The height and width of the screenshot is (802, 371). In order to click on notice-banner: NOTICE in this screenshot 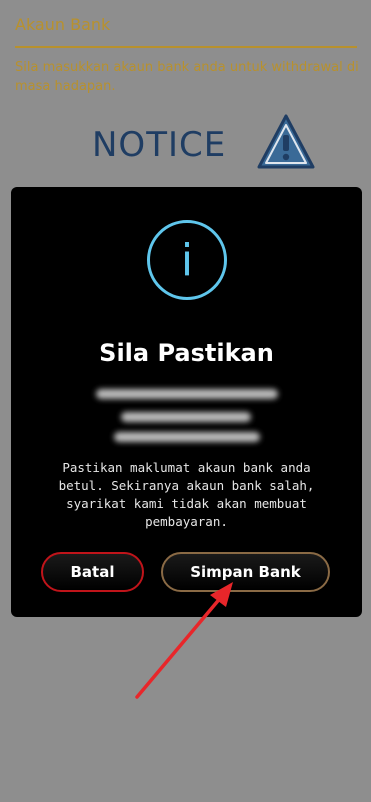, I will do `click(207, 143)`.